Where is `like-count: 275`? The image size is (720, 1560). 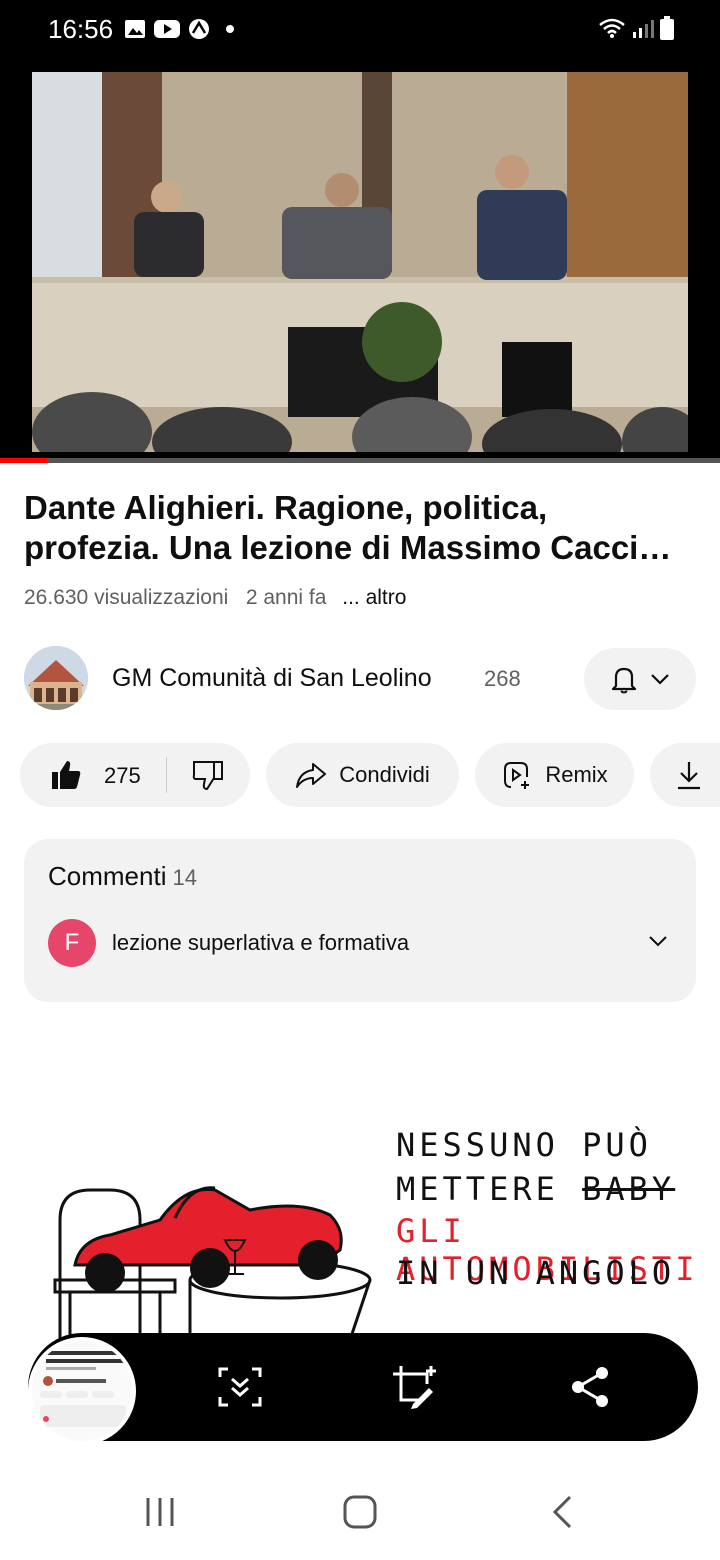
like-count: 275 is located at coordinates (122, 775).